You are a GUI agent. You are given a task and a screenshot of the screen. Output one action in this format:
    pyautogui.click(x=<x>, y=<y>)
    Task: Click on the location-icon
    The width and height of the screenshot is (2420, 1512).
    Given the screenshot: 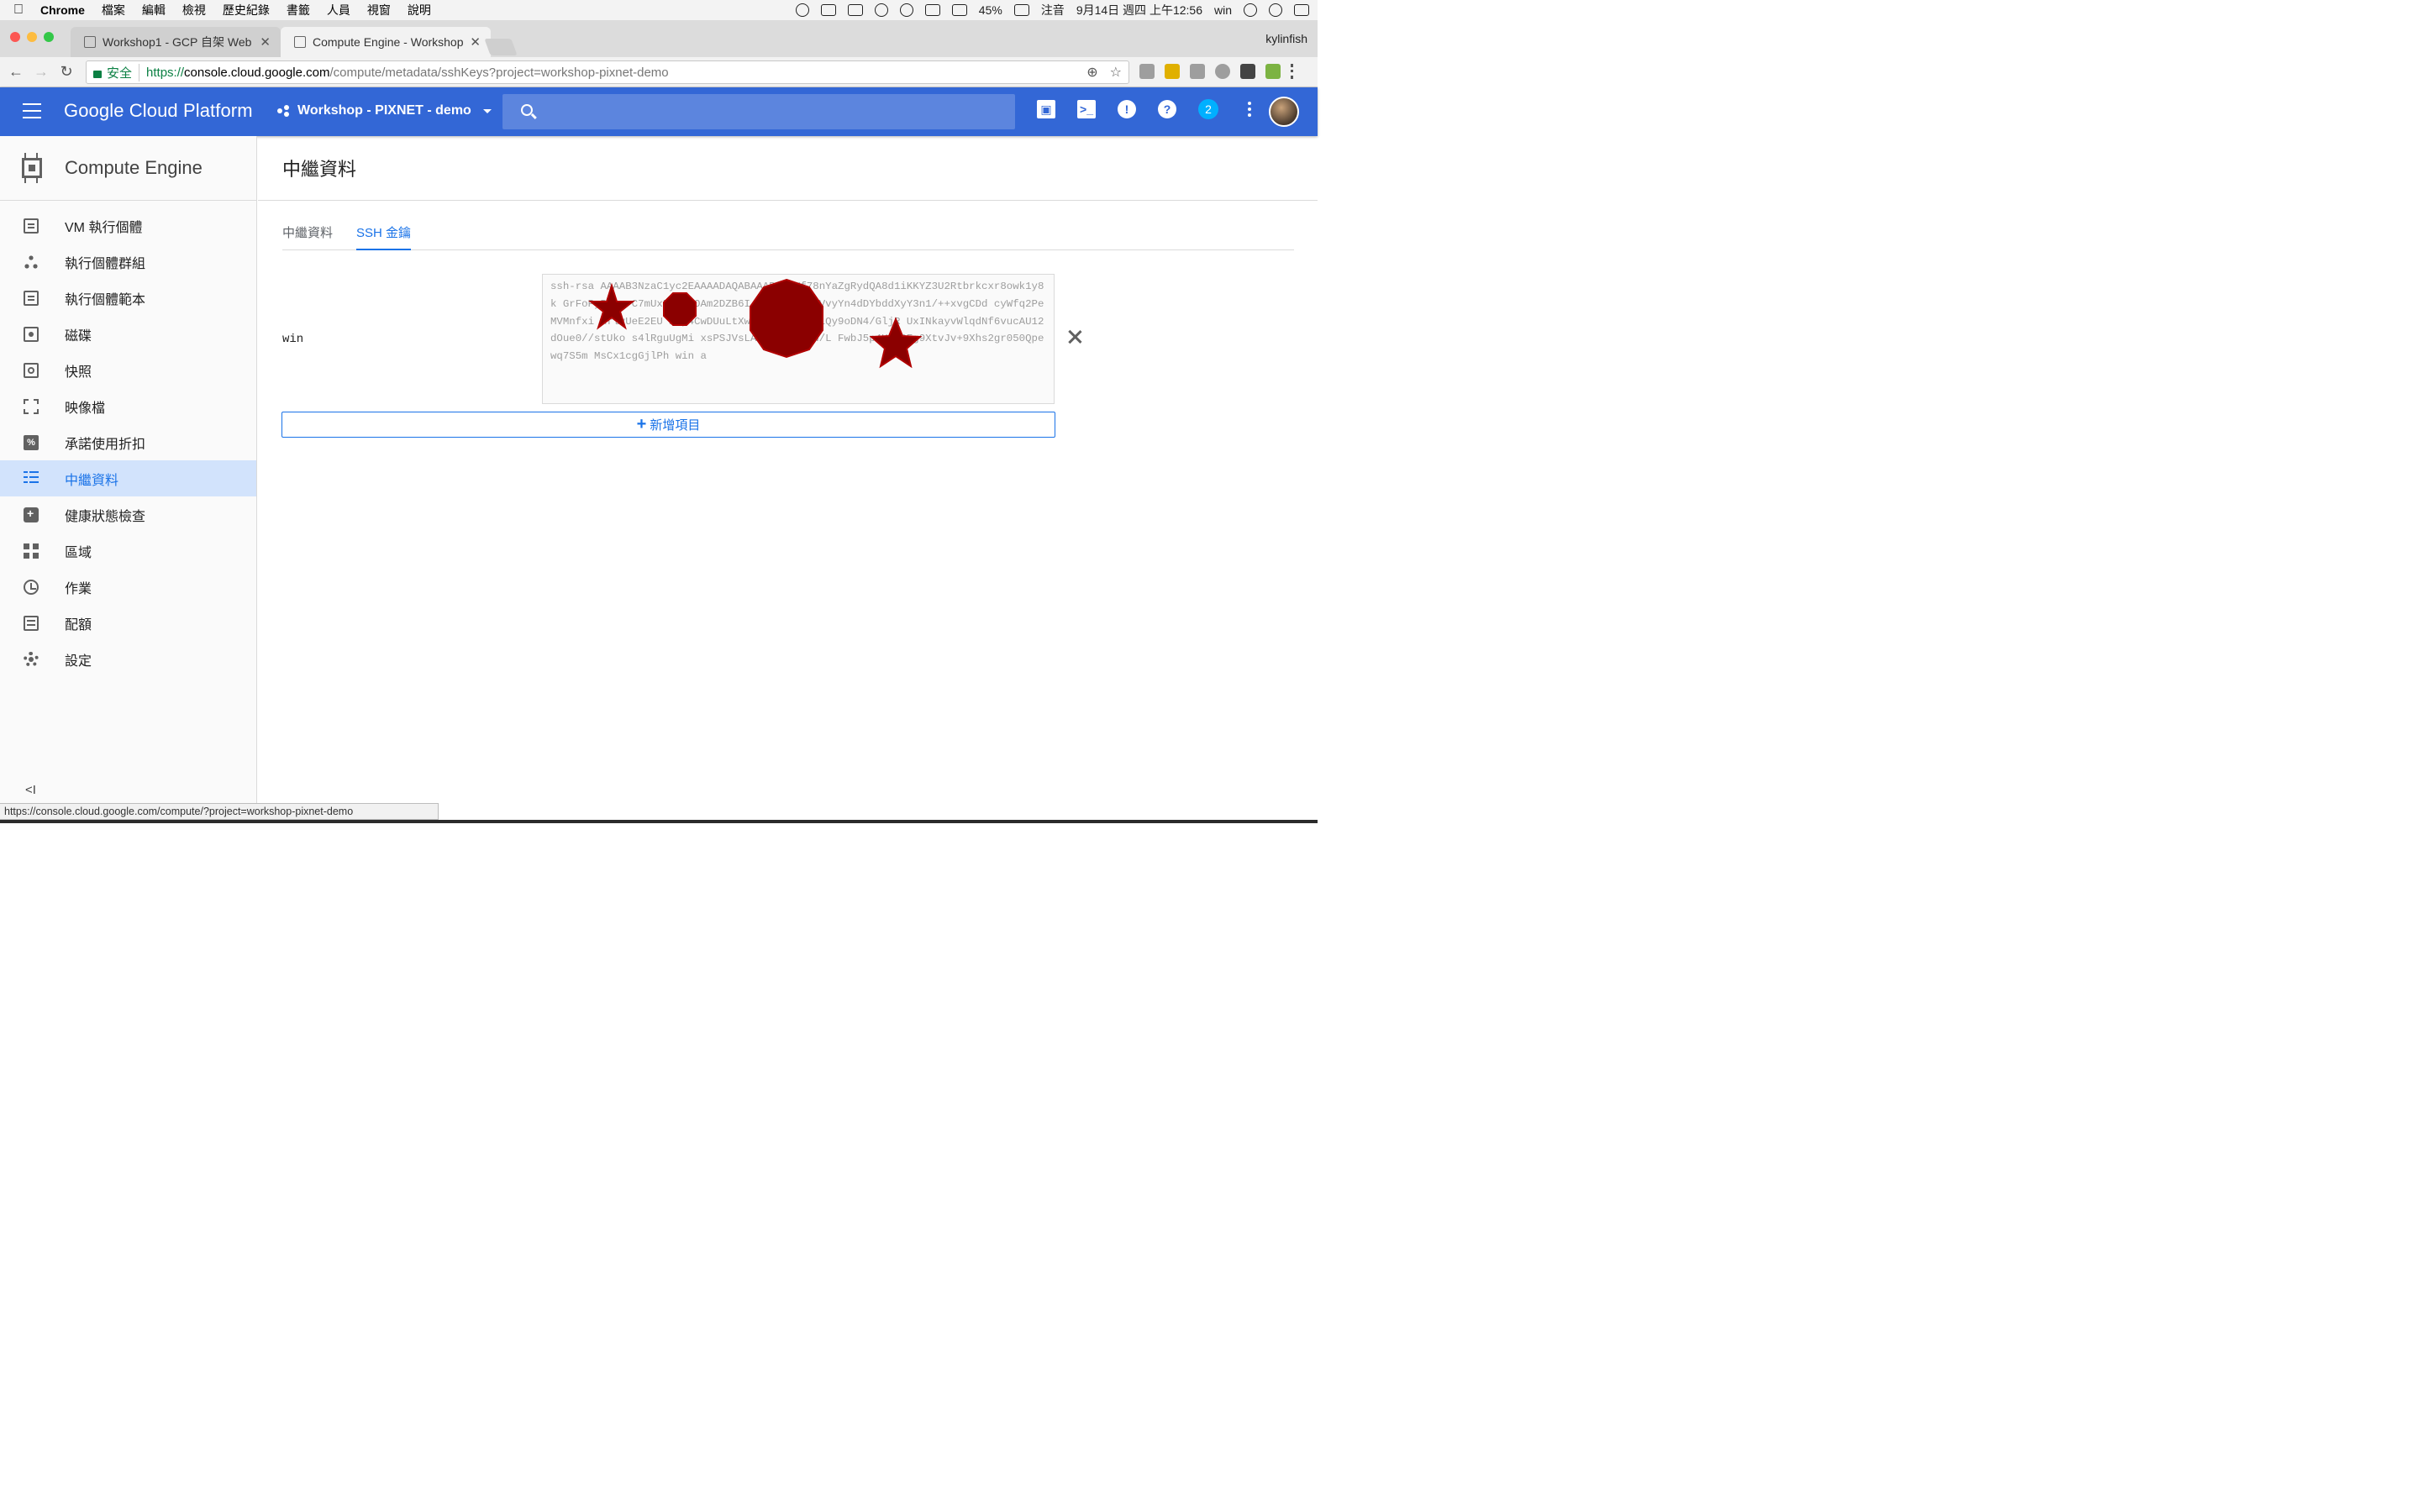 What is the action you would take?
    pyautogui.click(x=906, y=10)
    